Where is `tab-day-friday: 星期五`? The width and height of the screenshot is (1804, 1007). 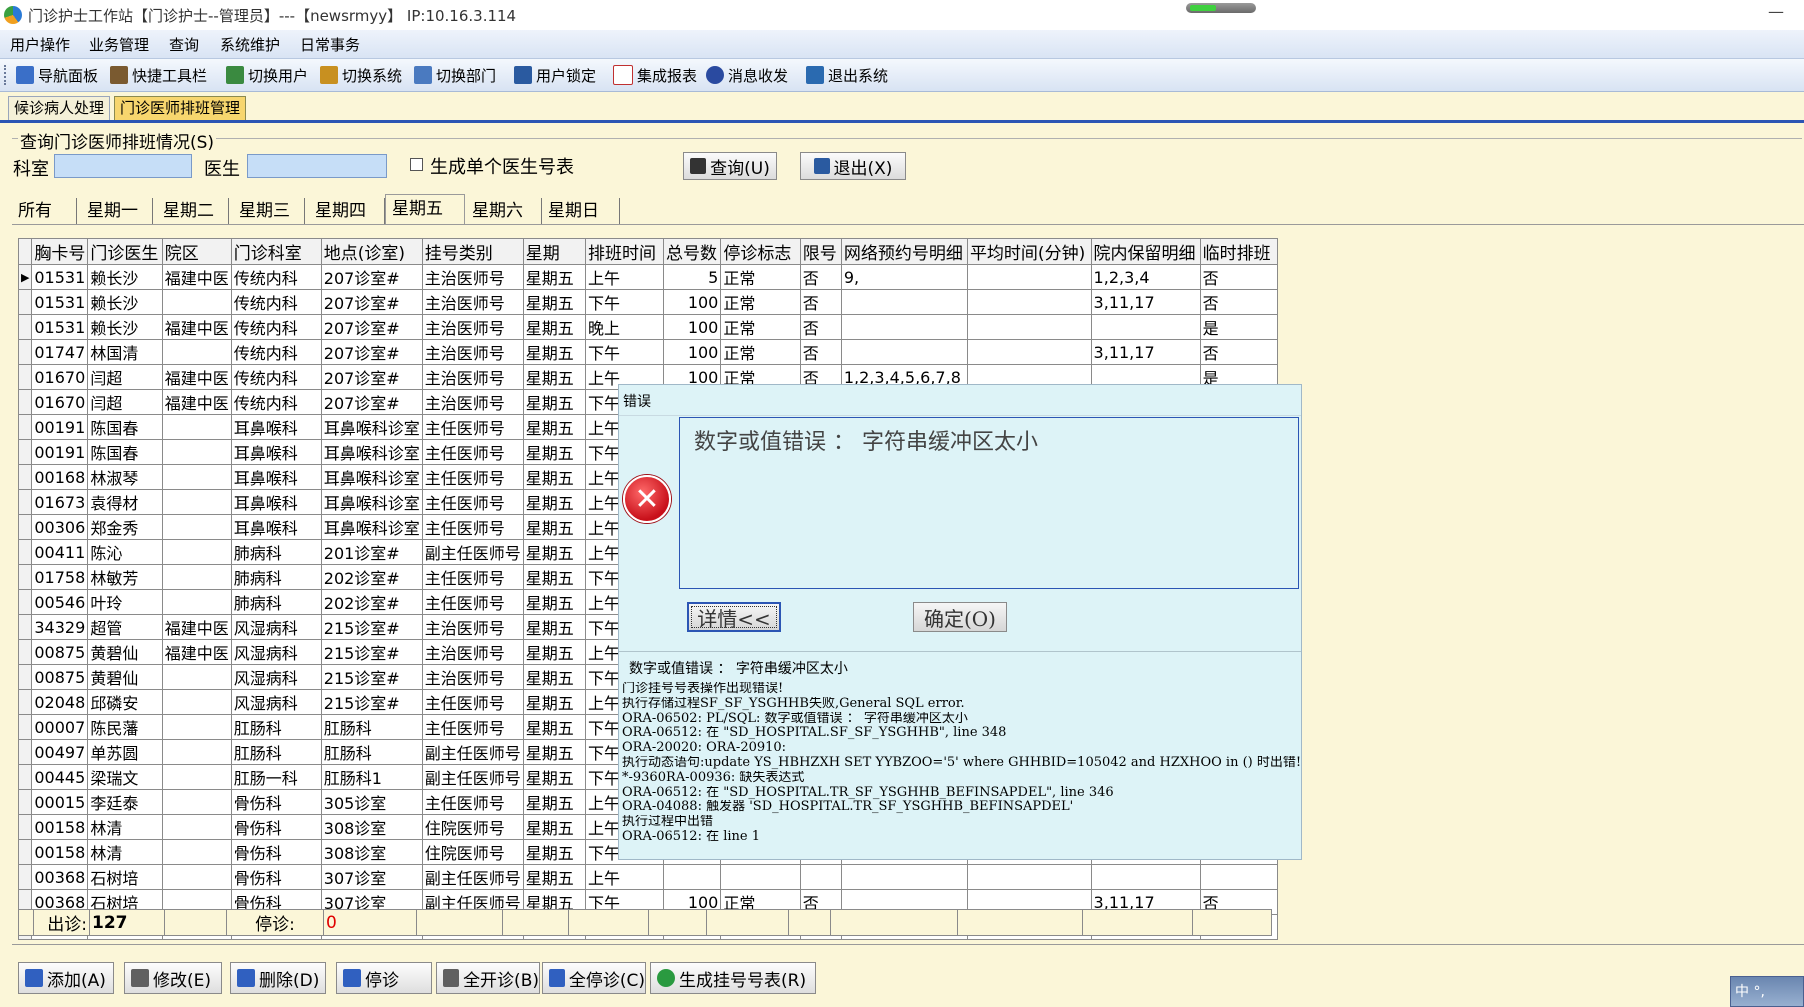 tab-day-friday: 星期五 is located at coordinates (425, 209).